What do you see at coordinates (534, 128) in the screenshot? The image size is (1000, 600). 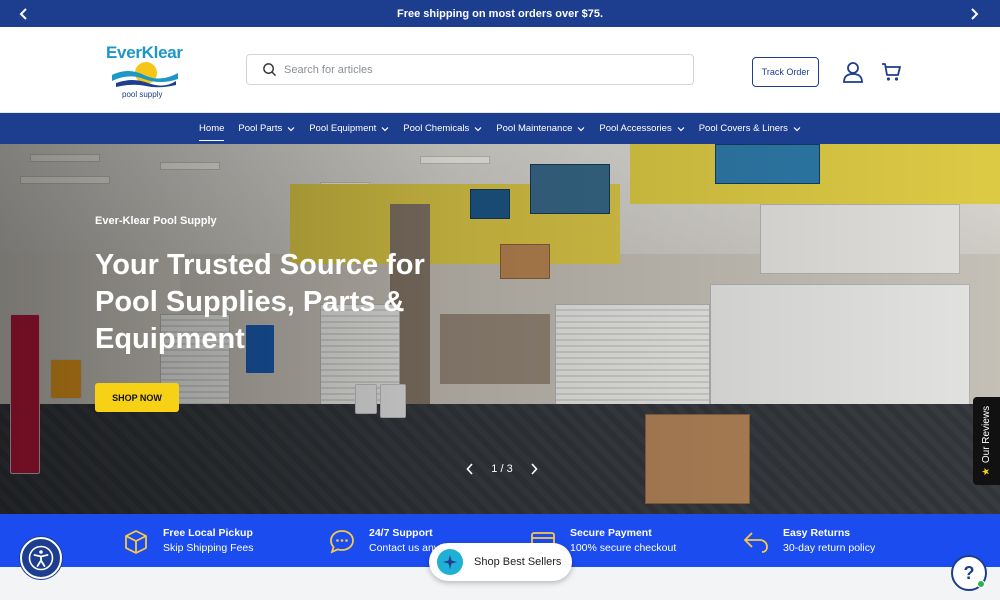 I see `nav-item-label: Pool Maintenance` at bounding box center [534, 128].